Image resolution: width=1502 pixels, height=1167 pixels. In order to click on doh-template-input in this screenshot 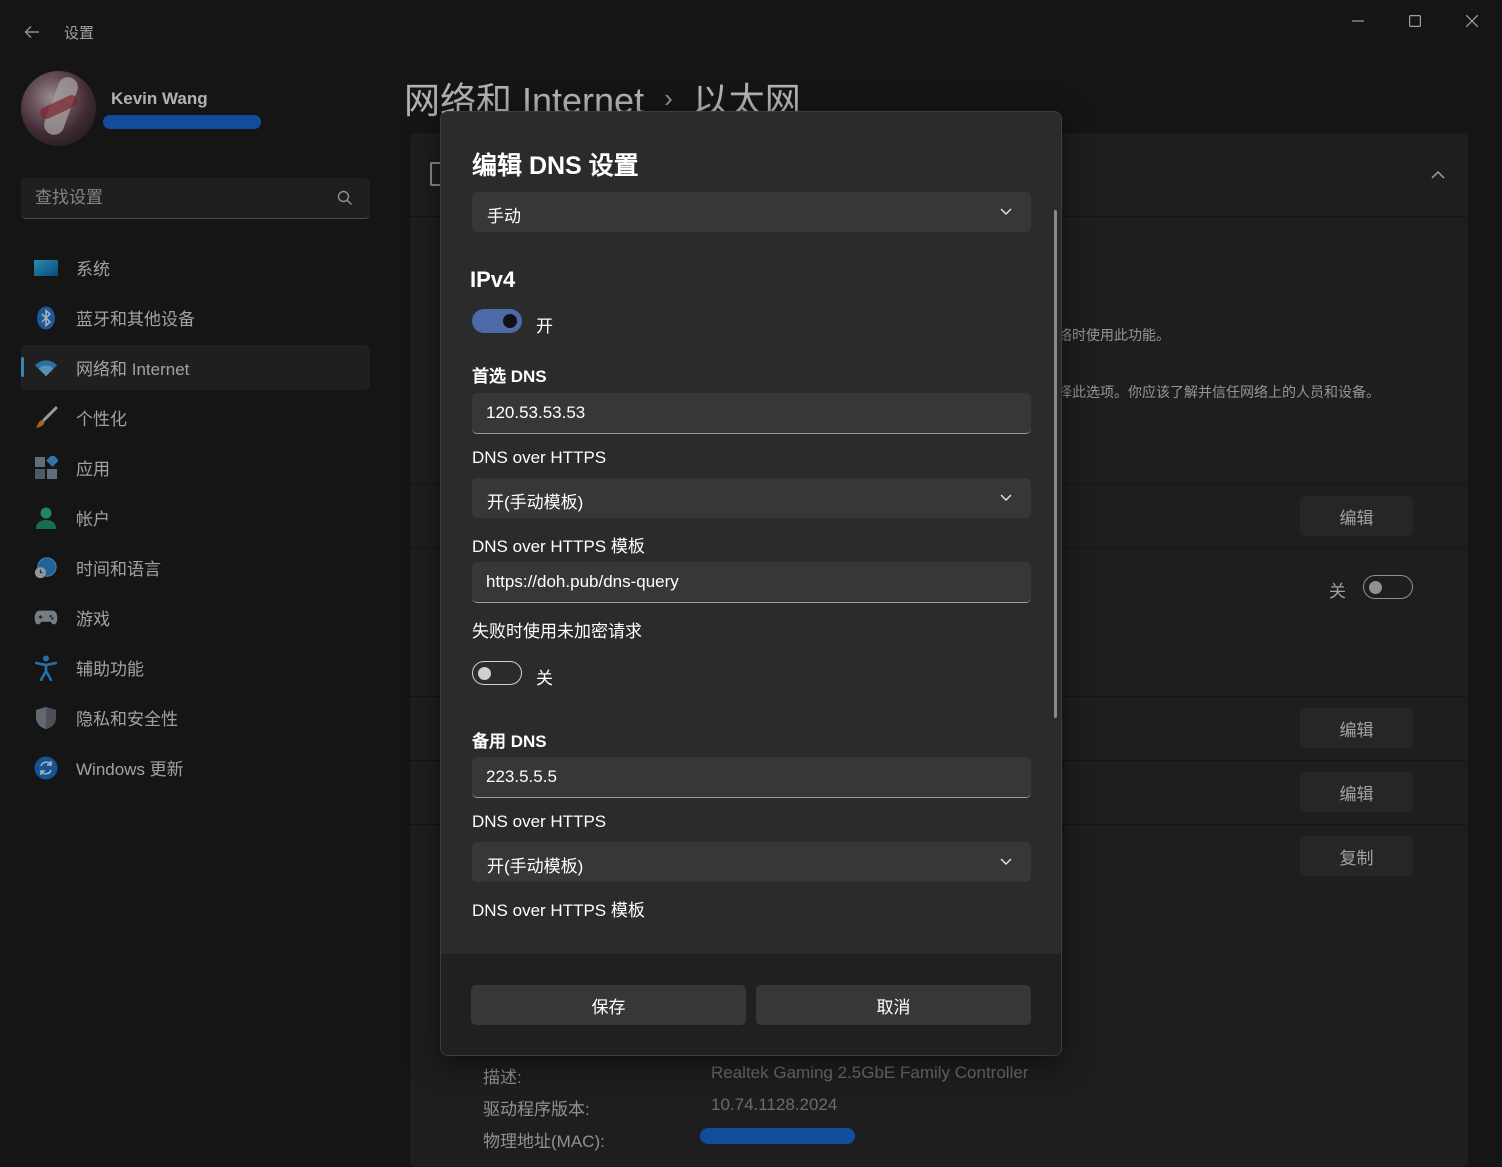, I will do `click(751, 582)`.